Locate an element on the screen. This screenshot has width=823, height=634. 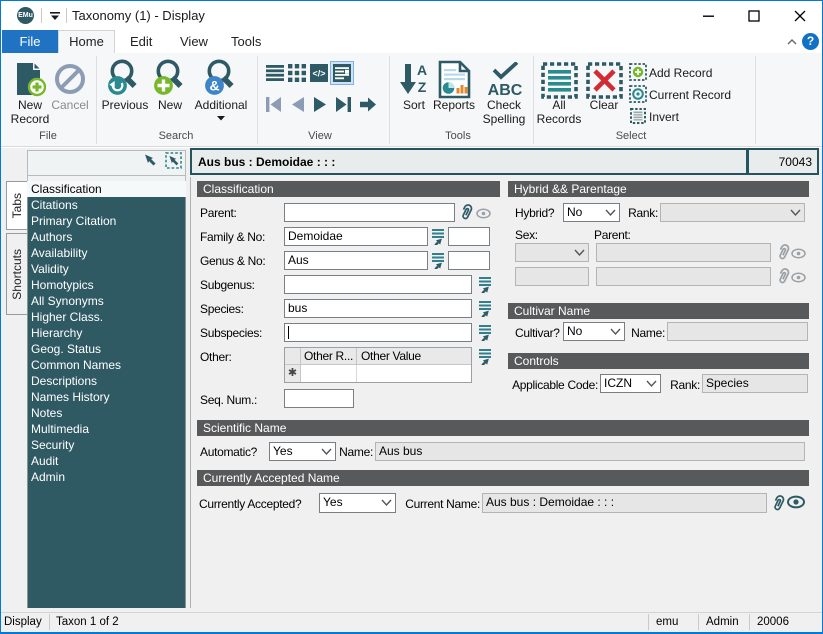
svg-text: A is located at coordinates (422, 70).